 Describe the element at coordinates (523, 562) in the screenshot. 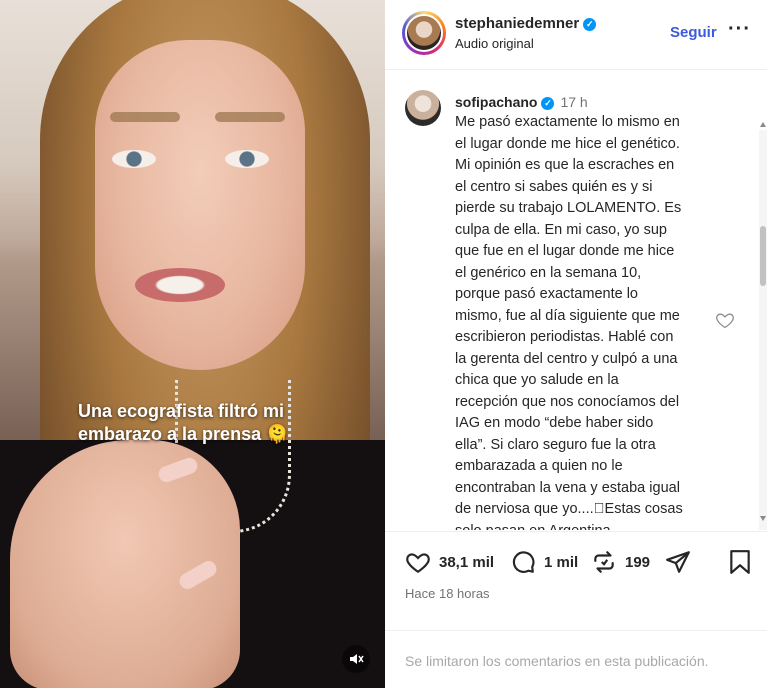

I see `comment-bubble-icon` at that location.